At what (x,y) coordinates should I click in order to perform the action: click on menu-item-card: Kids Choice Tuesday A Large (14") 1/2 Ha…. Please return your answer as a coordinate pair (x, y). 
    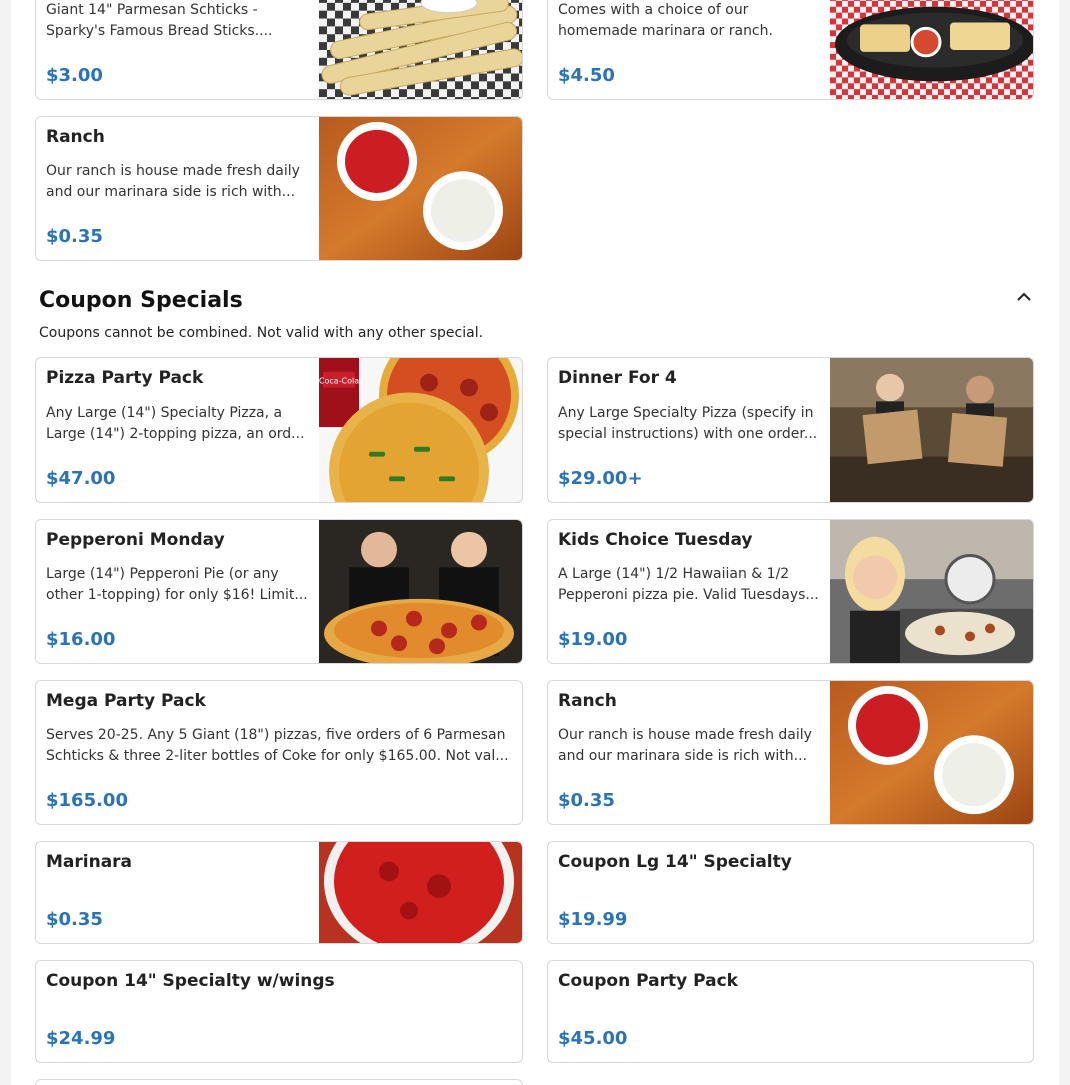
    Looking at the image, I should click on (790, 591).